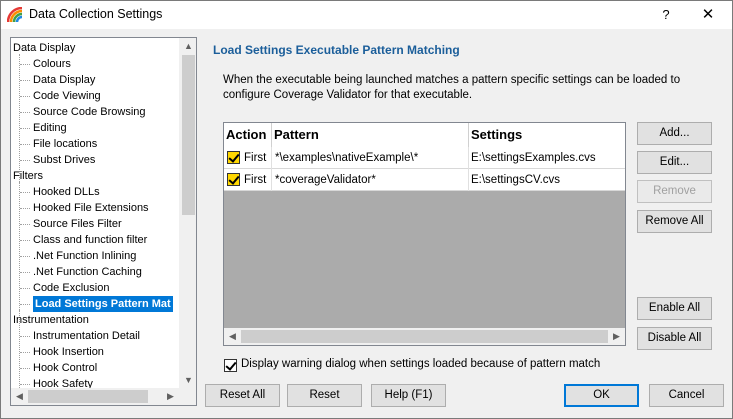 The width and height of the screenshot is (733, 419). I want to click on grid-header: Action Pattern Settings, so click(424, 135).